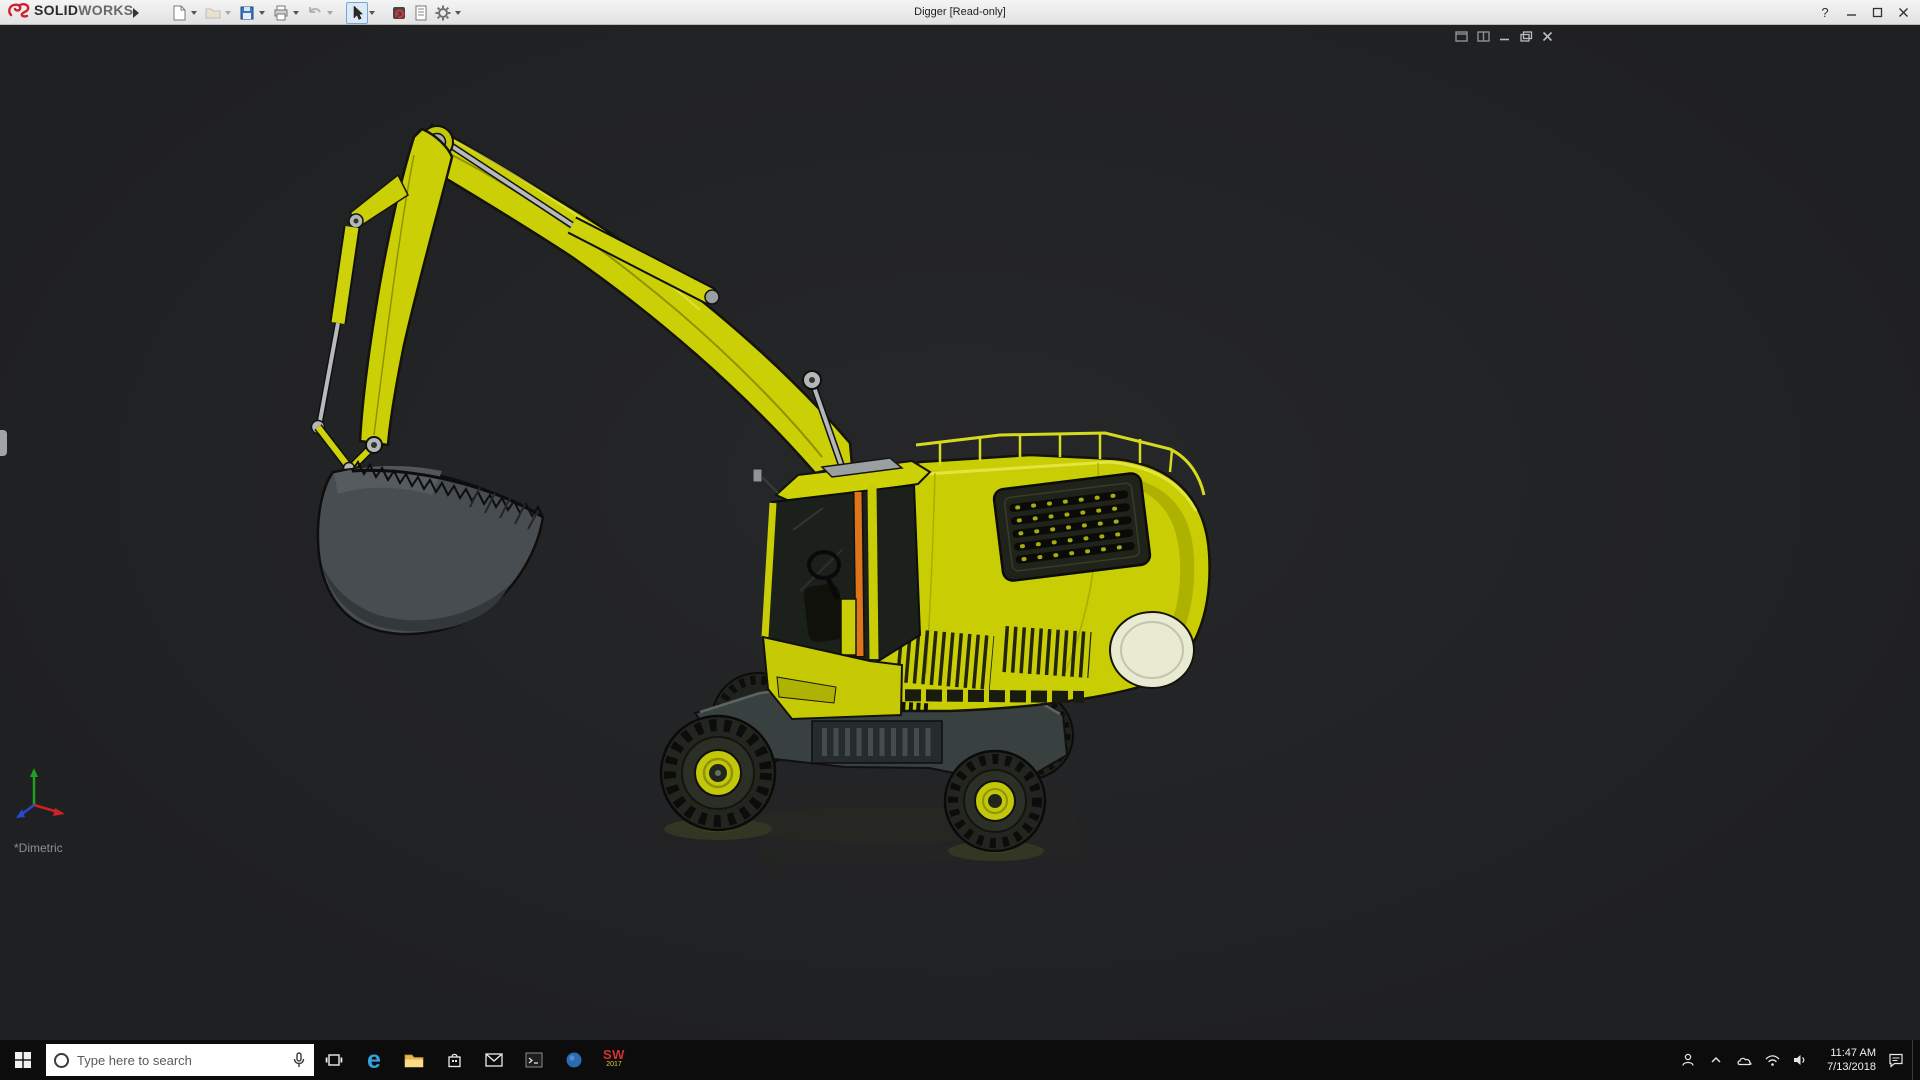 The image size is (1920, 1080). Describe the element at coordinates (213, 13) in the screenshot. I see `open-document-icon` at that location.